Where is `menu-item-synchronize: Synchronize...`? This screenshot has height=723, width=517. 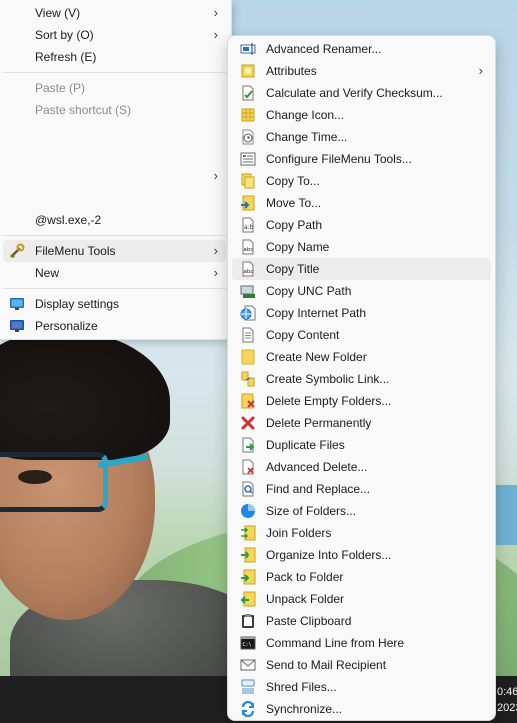
menu-item-synchronize: Synchronize... is located at coordinates (361, 709).